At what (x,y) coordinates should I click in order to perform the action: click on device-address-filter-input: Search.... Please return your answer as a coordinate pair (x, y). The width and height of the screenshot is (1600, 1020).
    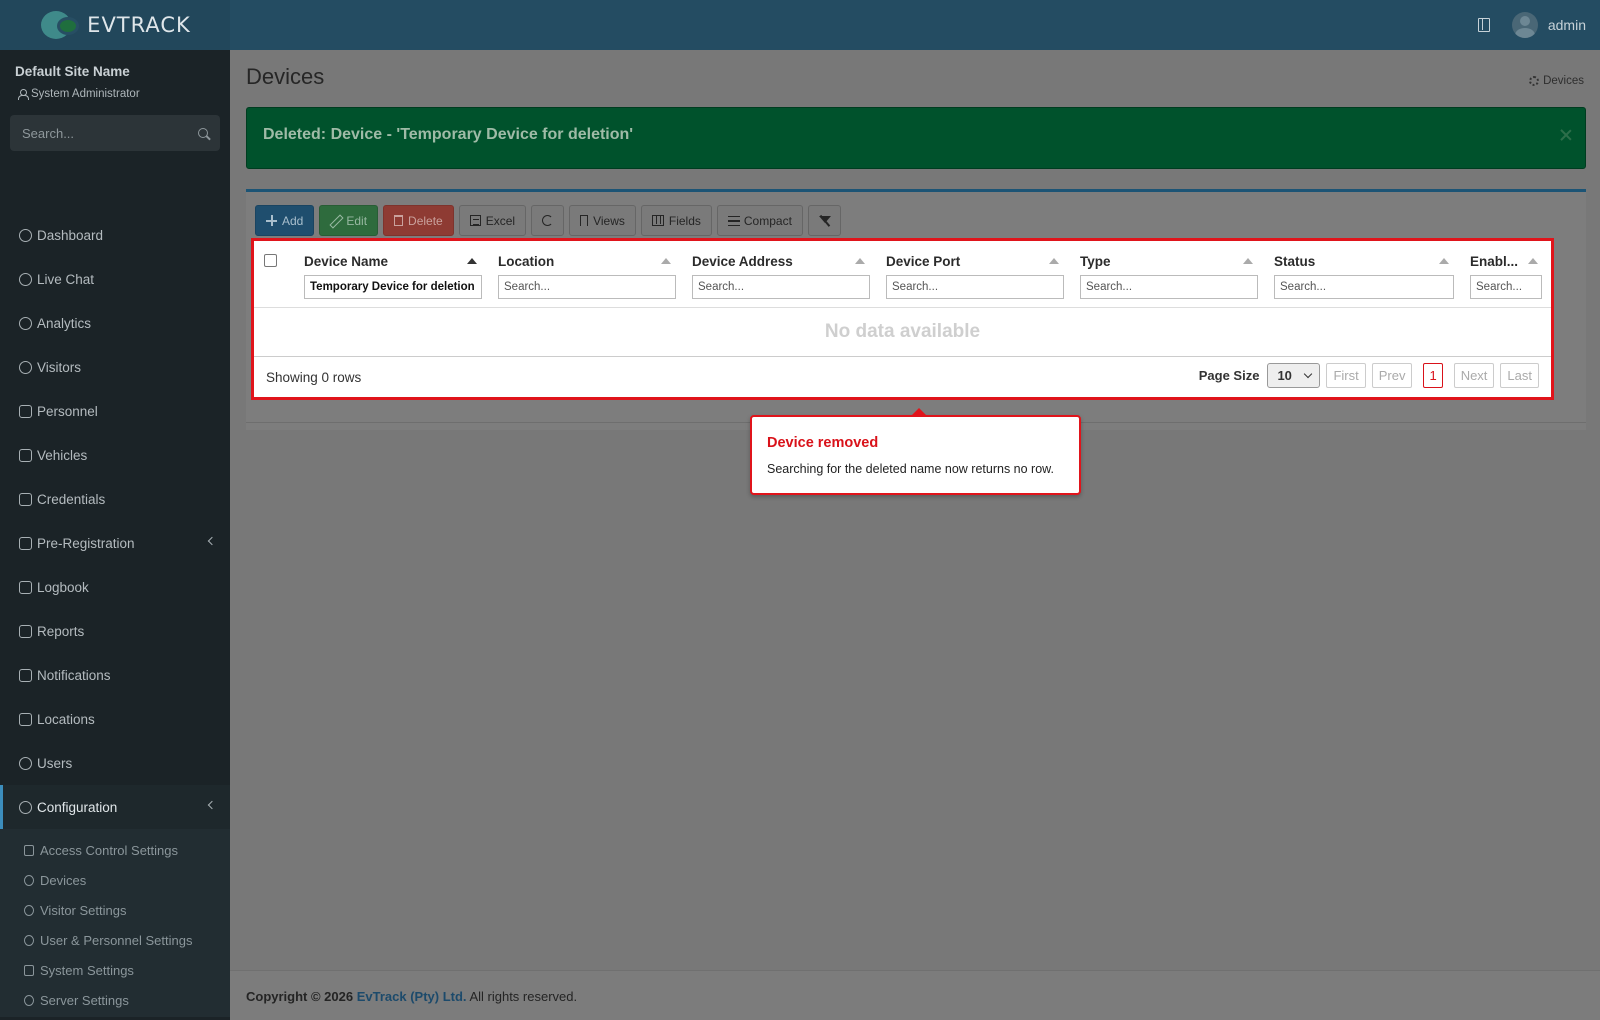
    Looking at the image, I should click on (781, 287).